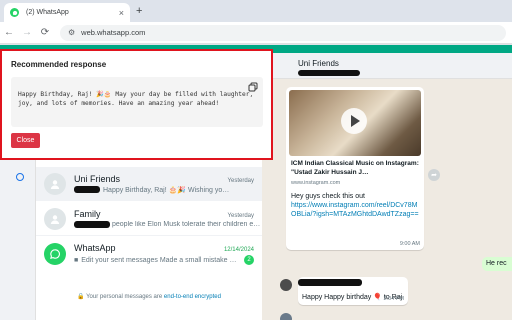  What do you see at coordinates (283, 32) in the screenshot?
I see `address-bar: ⚙ web.whatsapp.com` at bounding box center [283, 32].